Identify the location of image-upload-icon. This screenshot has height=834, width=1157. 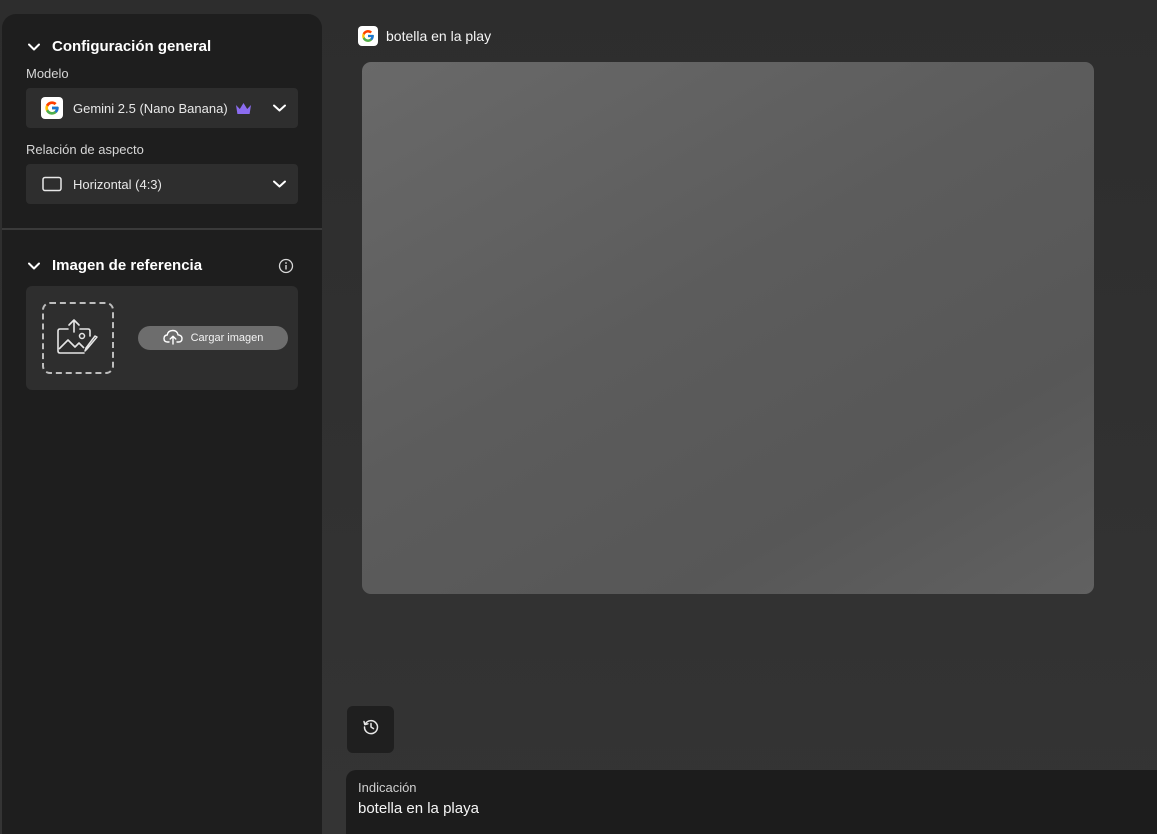
(78, 338).